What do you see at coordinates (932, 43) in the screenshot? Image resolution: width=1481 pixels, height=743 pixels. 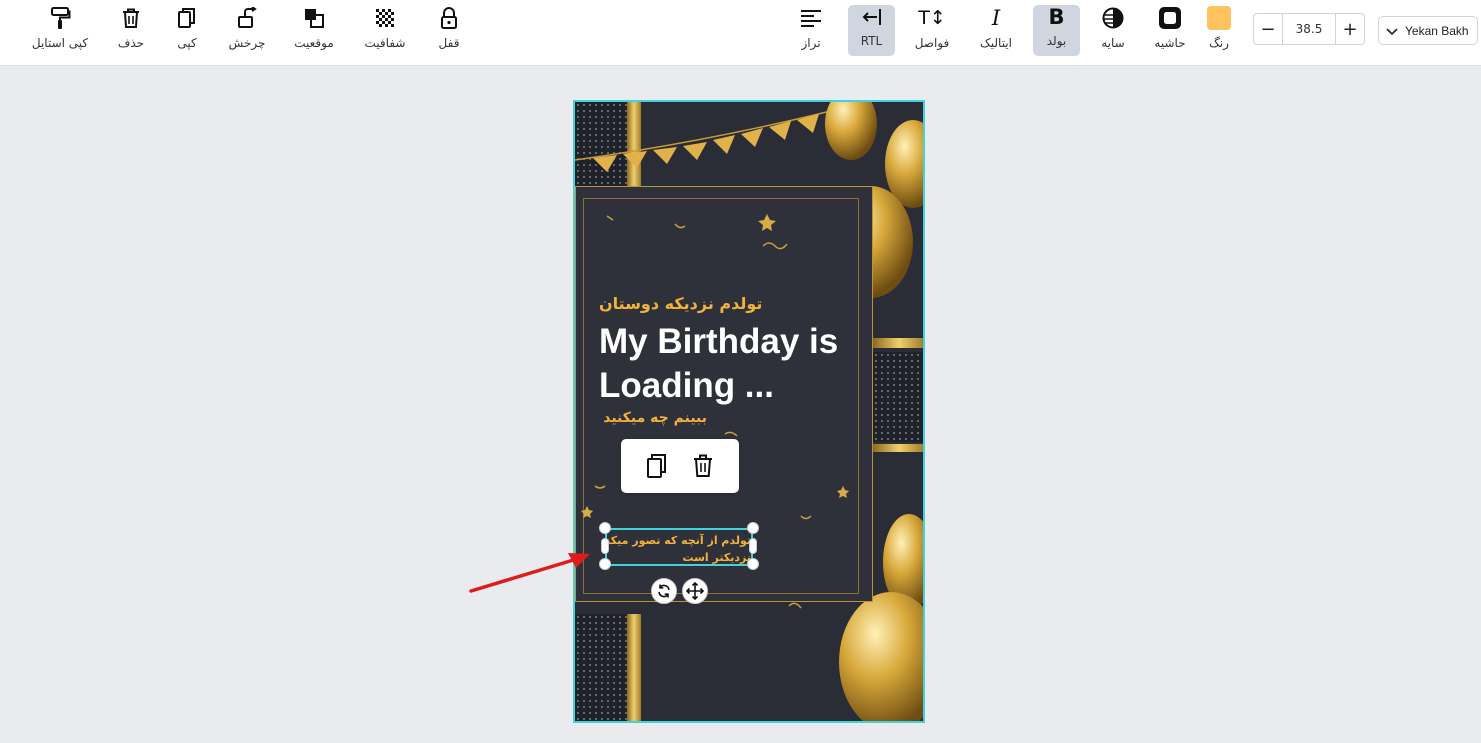 I see `spacing-label: فواصل` at bounding box center [932, 43].